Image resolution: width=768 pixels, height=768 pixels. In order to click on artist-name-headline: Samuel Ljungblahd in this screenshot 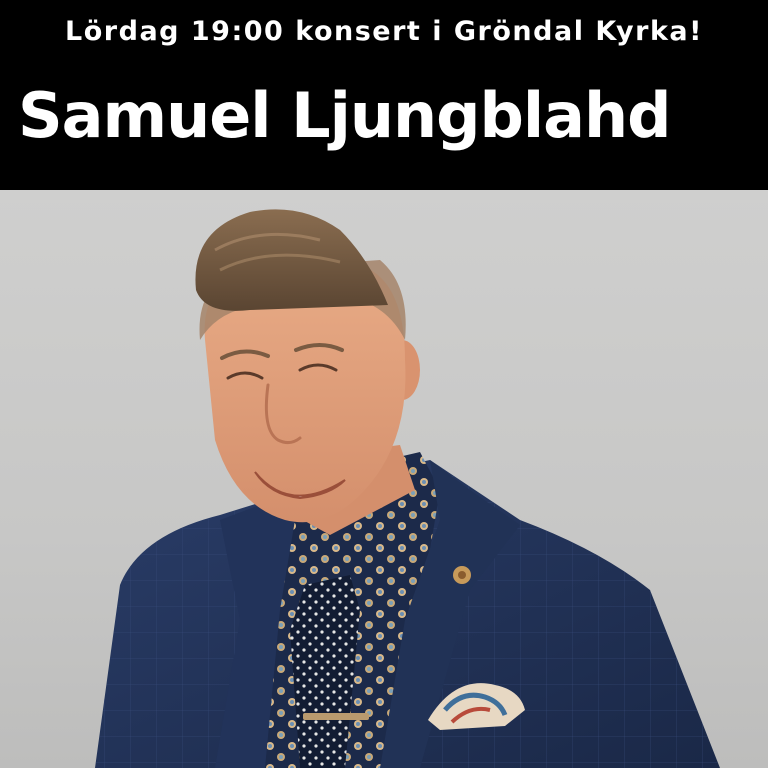, I will do `click(345, 115)`.